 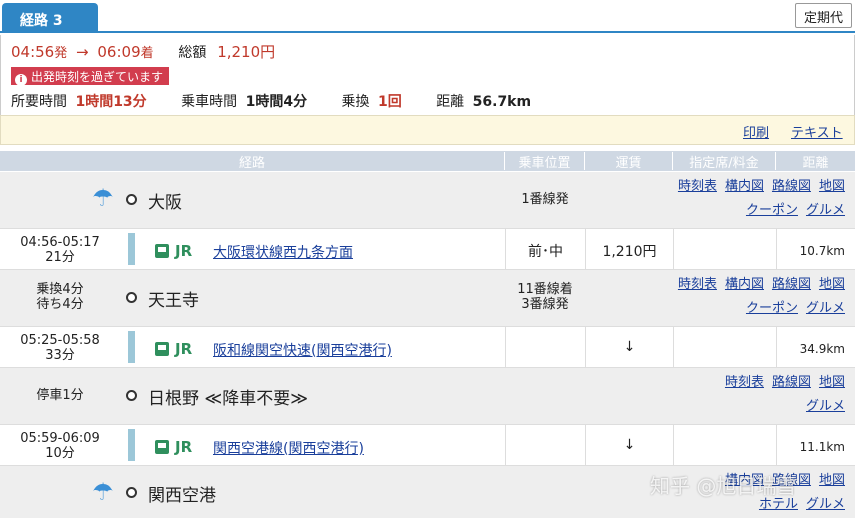 I want to click on line-link: 阪和線関空快速(関西空港行), so click(x=302, y=350).